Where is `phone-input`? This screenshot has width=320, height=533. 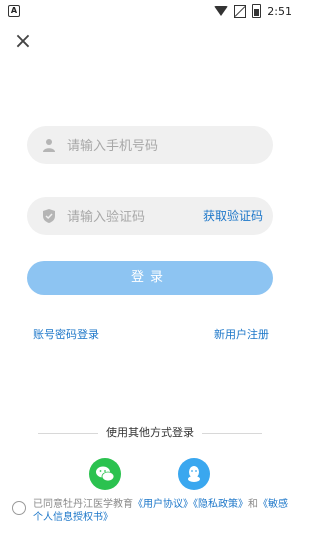 phone-input is located at coordinates (147, 146).